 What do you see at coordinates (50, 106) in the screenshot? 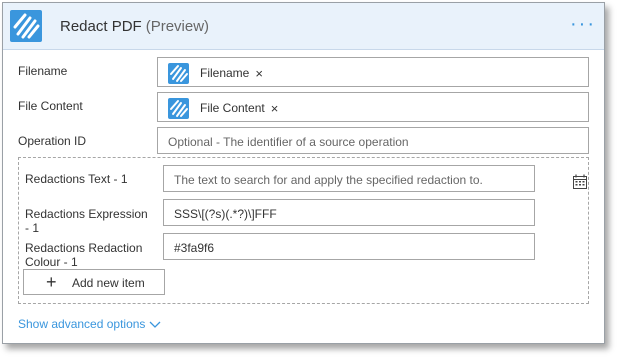
I see `file-content-label: File Content` at bounding box center [50, 106].